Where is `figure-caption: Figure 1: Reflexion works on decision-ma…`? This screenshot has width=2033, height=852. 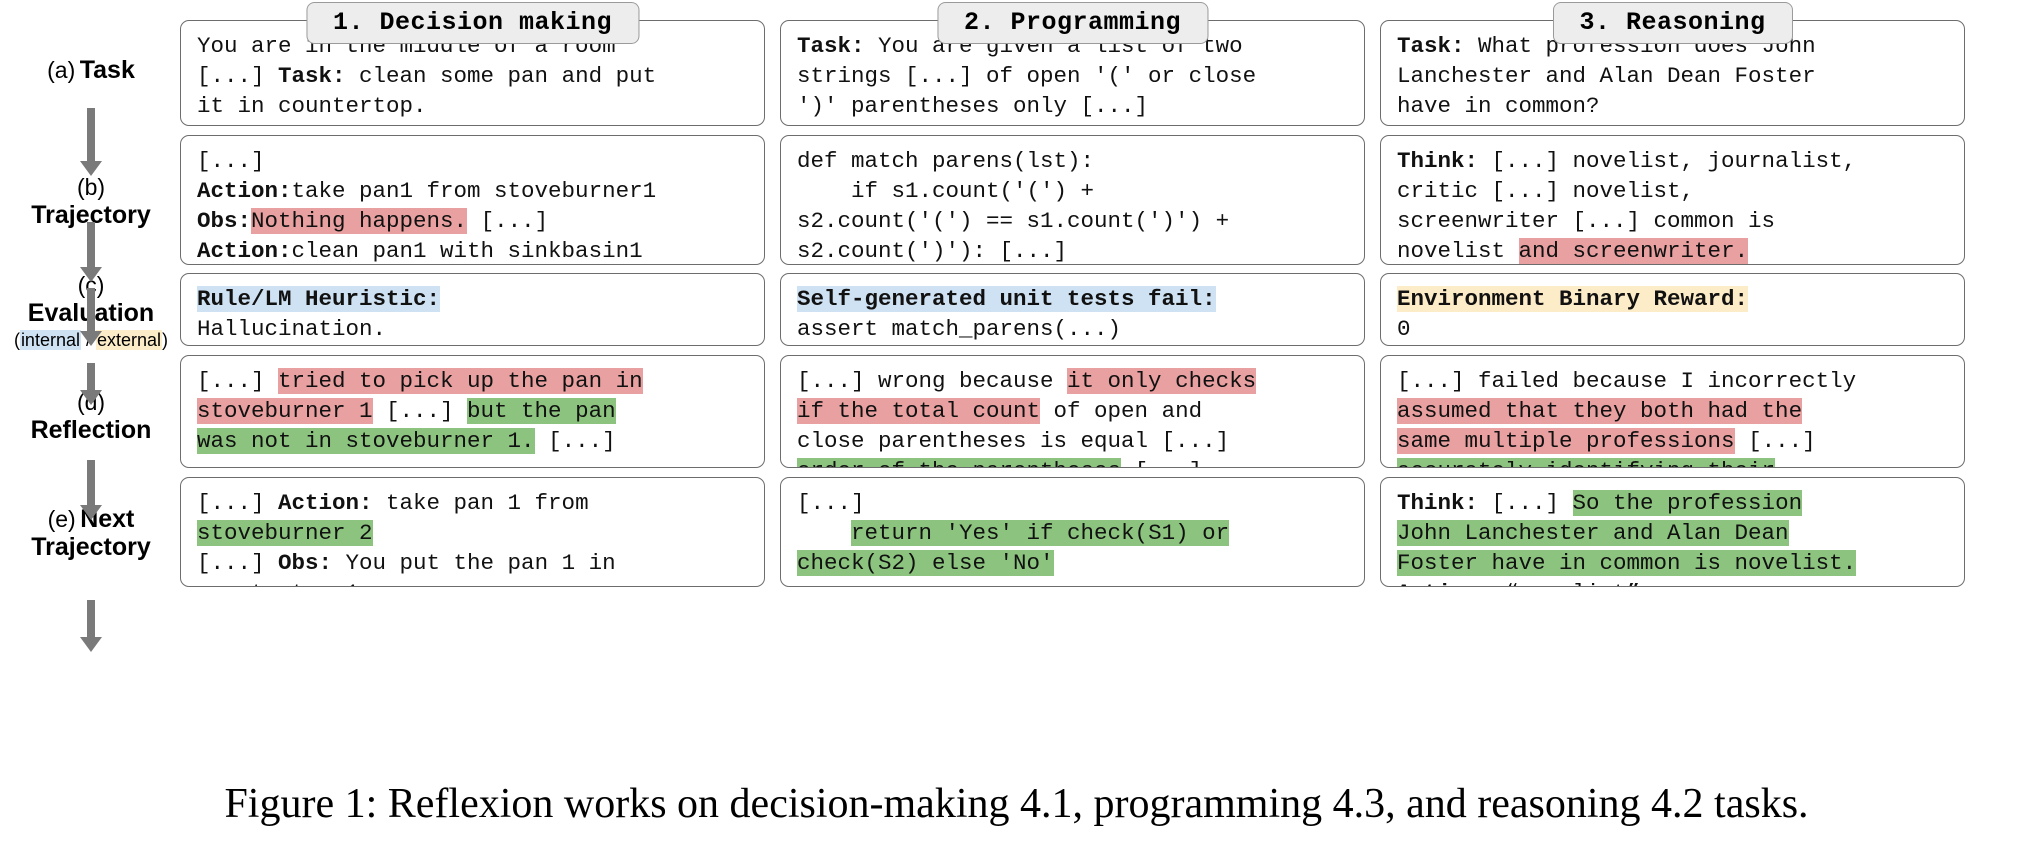
figure-caption: Figure 1: Reflexion works on decision-ma… is located at coordinates (1016, 804).